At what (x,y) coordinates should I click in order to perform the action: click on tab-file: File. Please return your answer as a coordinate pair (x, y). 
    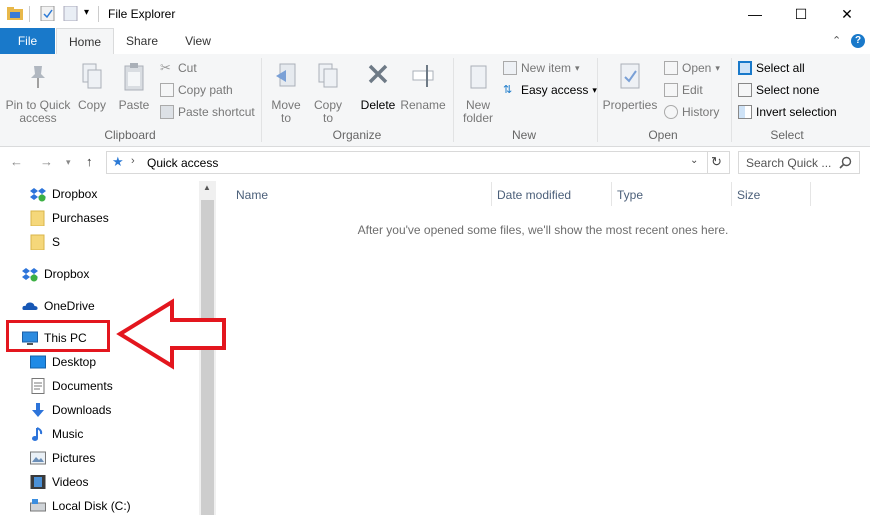
    Looking at the image, I should click on (27, 41).